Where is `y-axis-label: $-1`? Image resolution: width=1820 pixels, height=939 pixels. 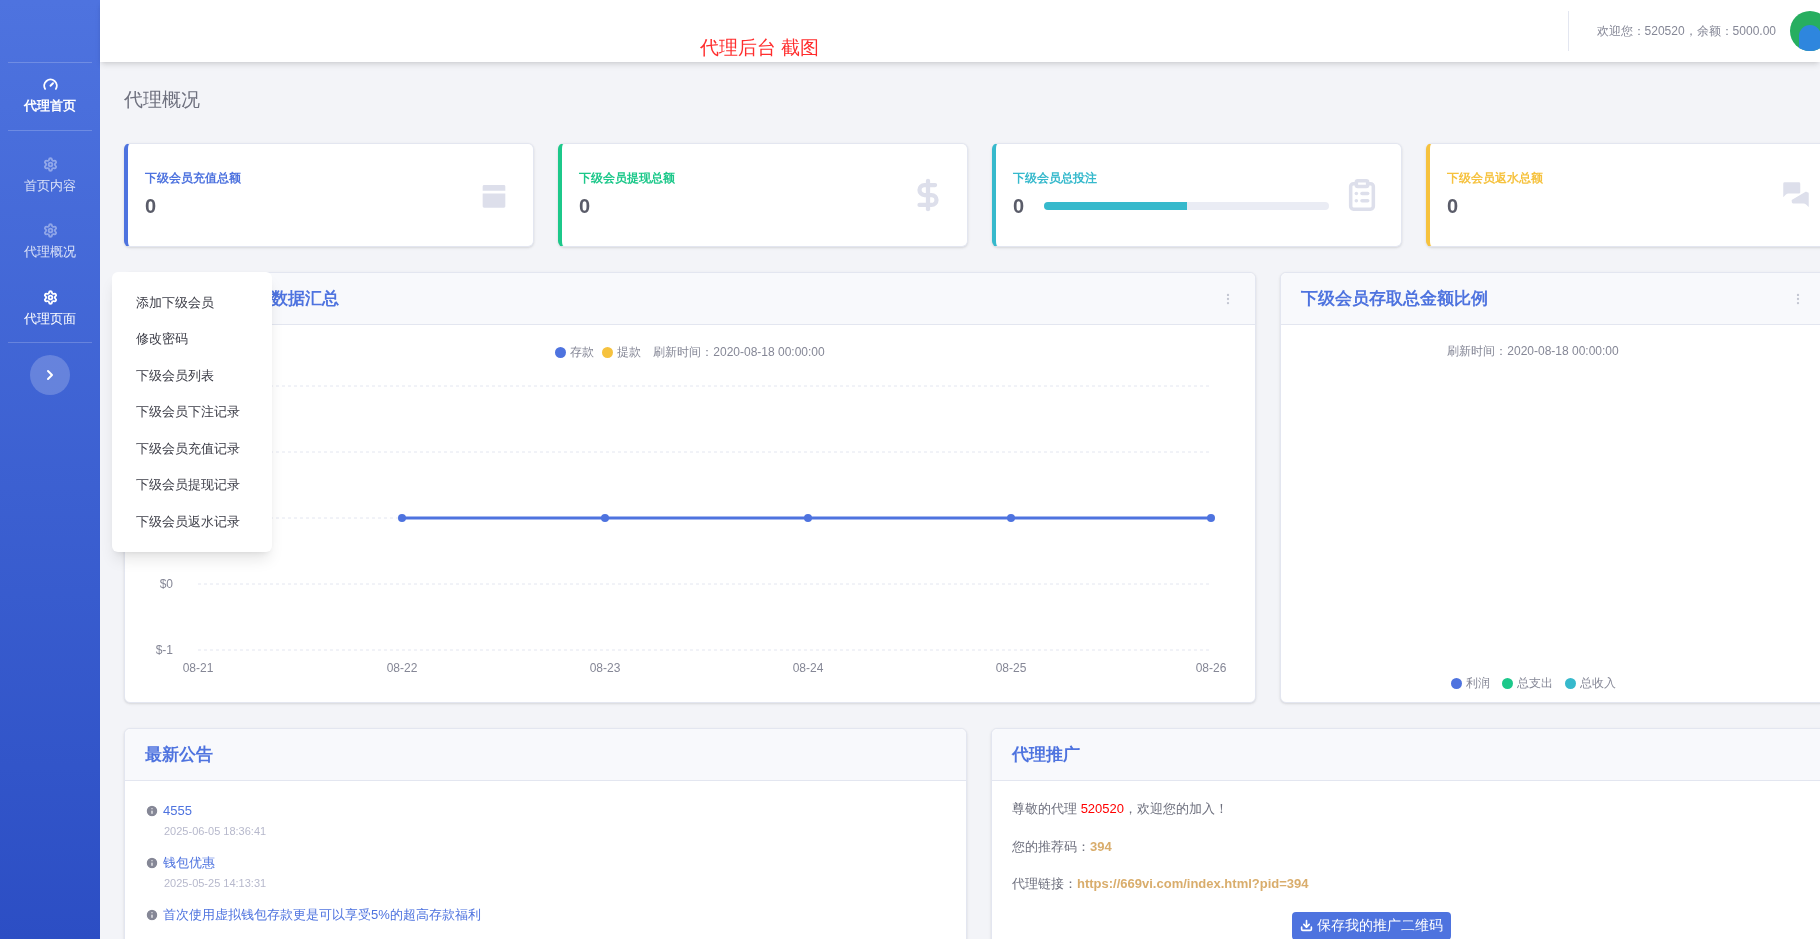
y-axis-label: $-1 is located at coordinates (164, 650).